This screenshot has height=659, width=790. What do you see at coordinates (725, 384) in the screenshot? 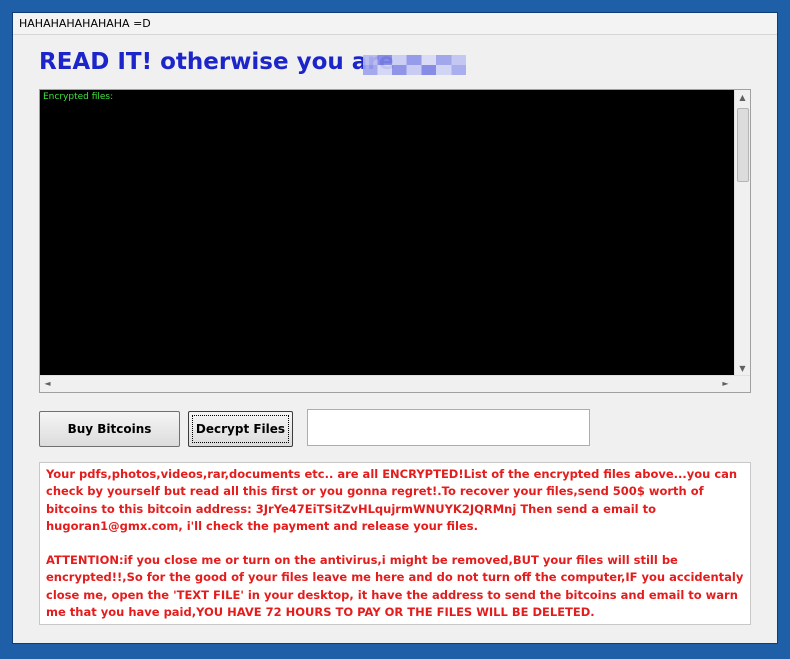
I see `scroll-right-icon: ►` at bounding box center [725, 384].